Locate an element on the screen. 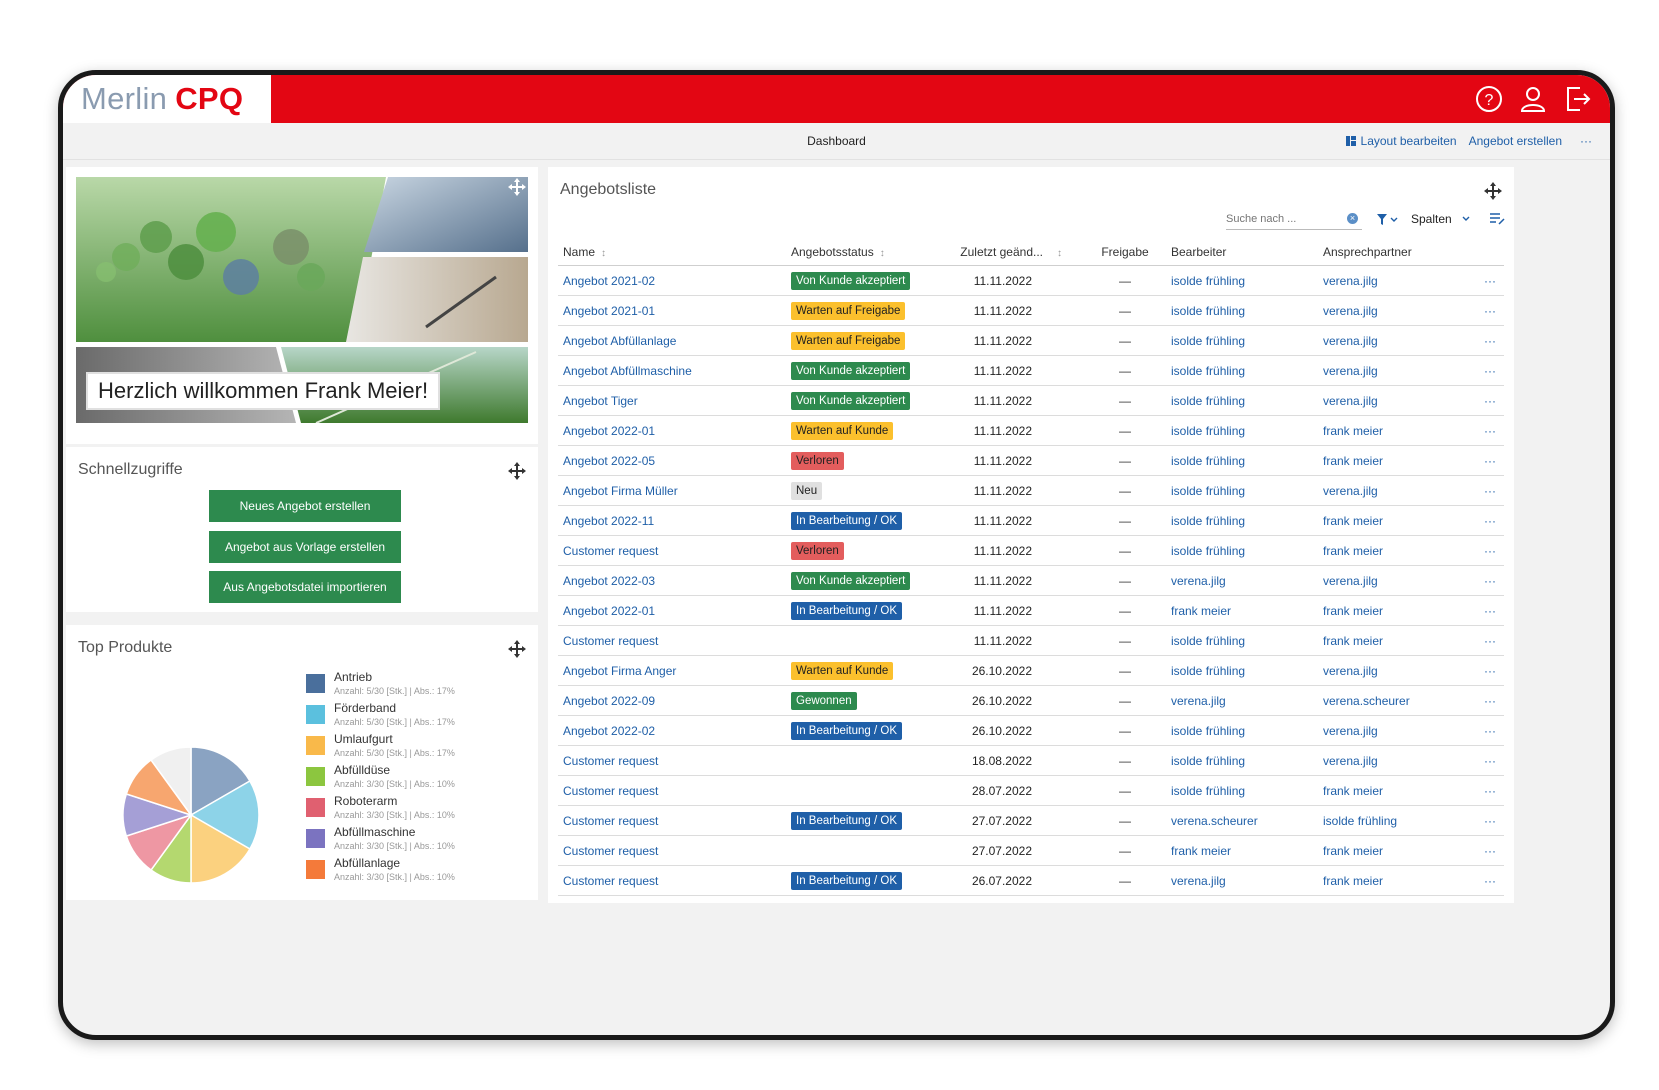  column-header-ansprechpartner: Ansprechpartner is located at coordinates (1397, 252).